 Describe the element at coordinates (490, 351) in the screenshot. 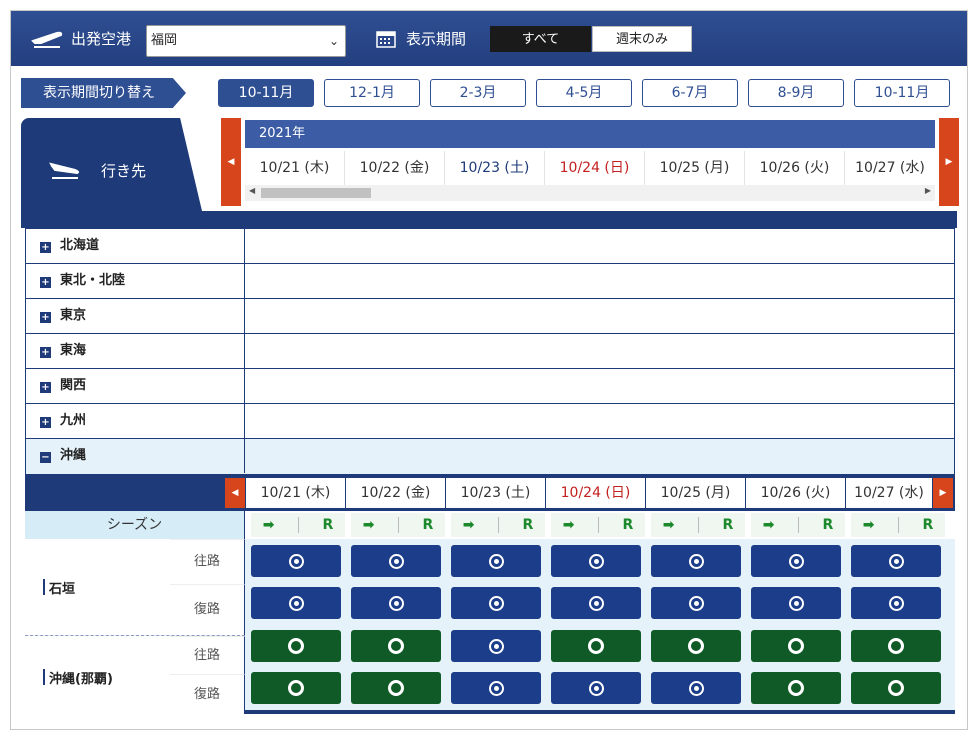

I see `region-row-tokai: + 東海` at that location.